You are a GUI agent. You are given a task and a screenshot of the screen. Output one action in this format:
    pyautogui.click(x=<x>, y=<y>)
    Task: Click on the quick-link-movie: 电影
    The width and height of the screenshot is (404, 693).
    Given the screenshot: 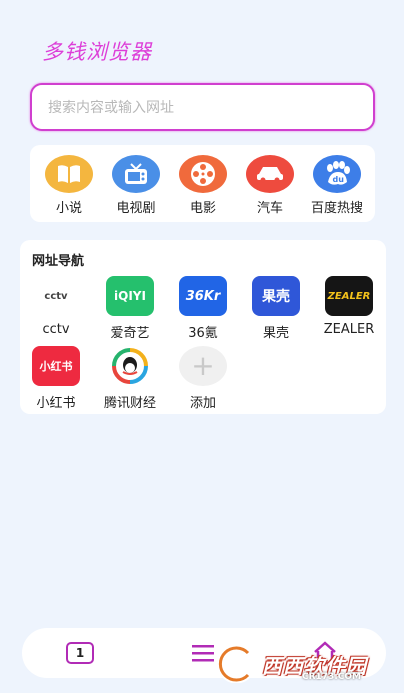 What is the action you would take?
    pyautogui.click(x=203, y=187)
    